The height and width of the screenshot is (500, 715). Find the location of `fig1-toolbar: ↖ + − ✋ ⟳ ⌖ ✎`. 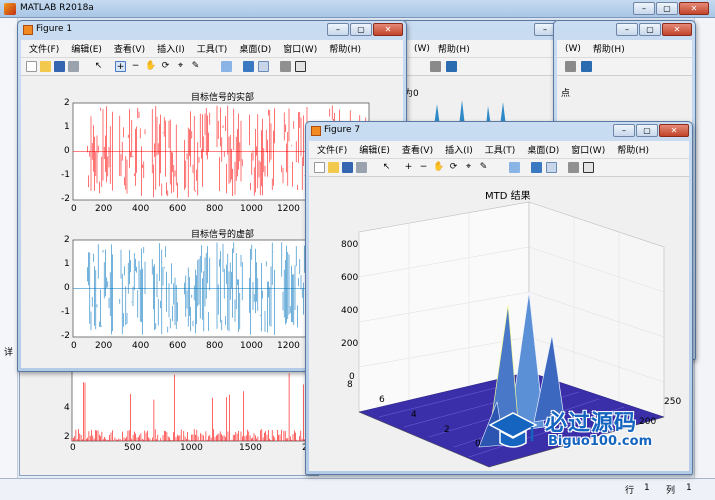

fig1-toolbar: ↖ + − ✋ ⟳ ⌖ ✎ is located at coordinates (212, 67).